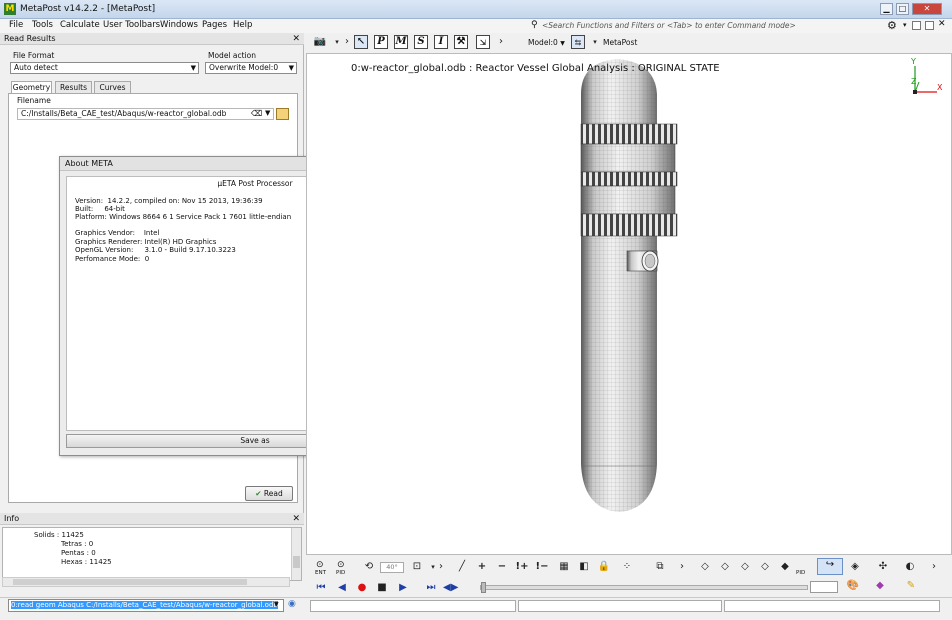 This screenshot has height=620, width=952. I want to click on model-action-select: Overwrite Model:0 ▼, so click(251, 68).